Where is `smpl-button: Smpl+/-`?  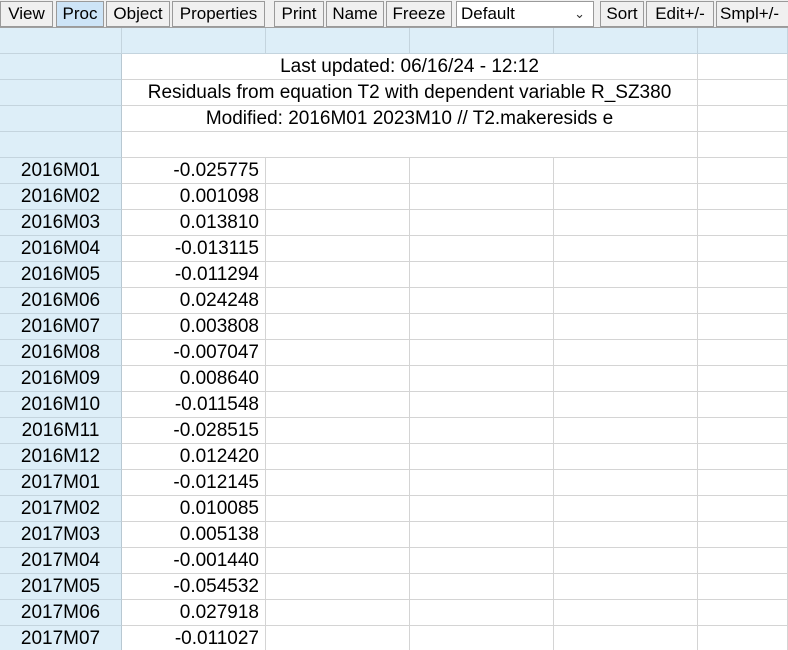
smpl-button: Smpl+/- is located at coordinates (752, 14).